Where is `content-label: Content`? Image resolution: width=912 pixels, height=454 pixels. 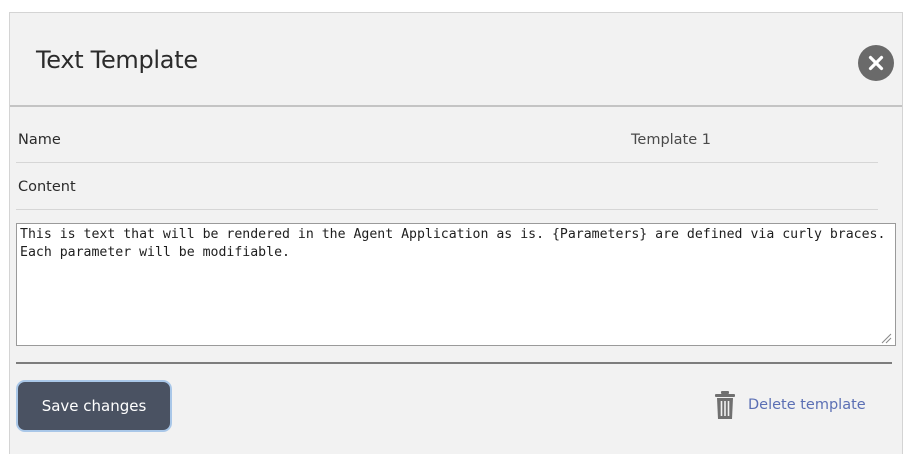
content-label: Content is located at coordinates (47, 187).